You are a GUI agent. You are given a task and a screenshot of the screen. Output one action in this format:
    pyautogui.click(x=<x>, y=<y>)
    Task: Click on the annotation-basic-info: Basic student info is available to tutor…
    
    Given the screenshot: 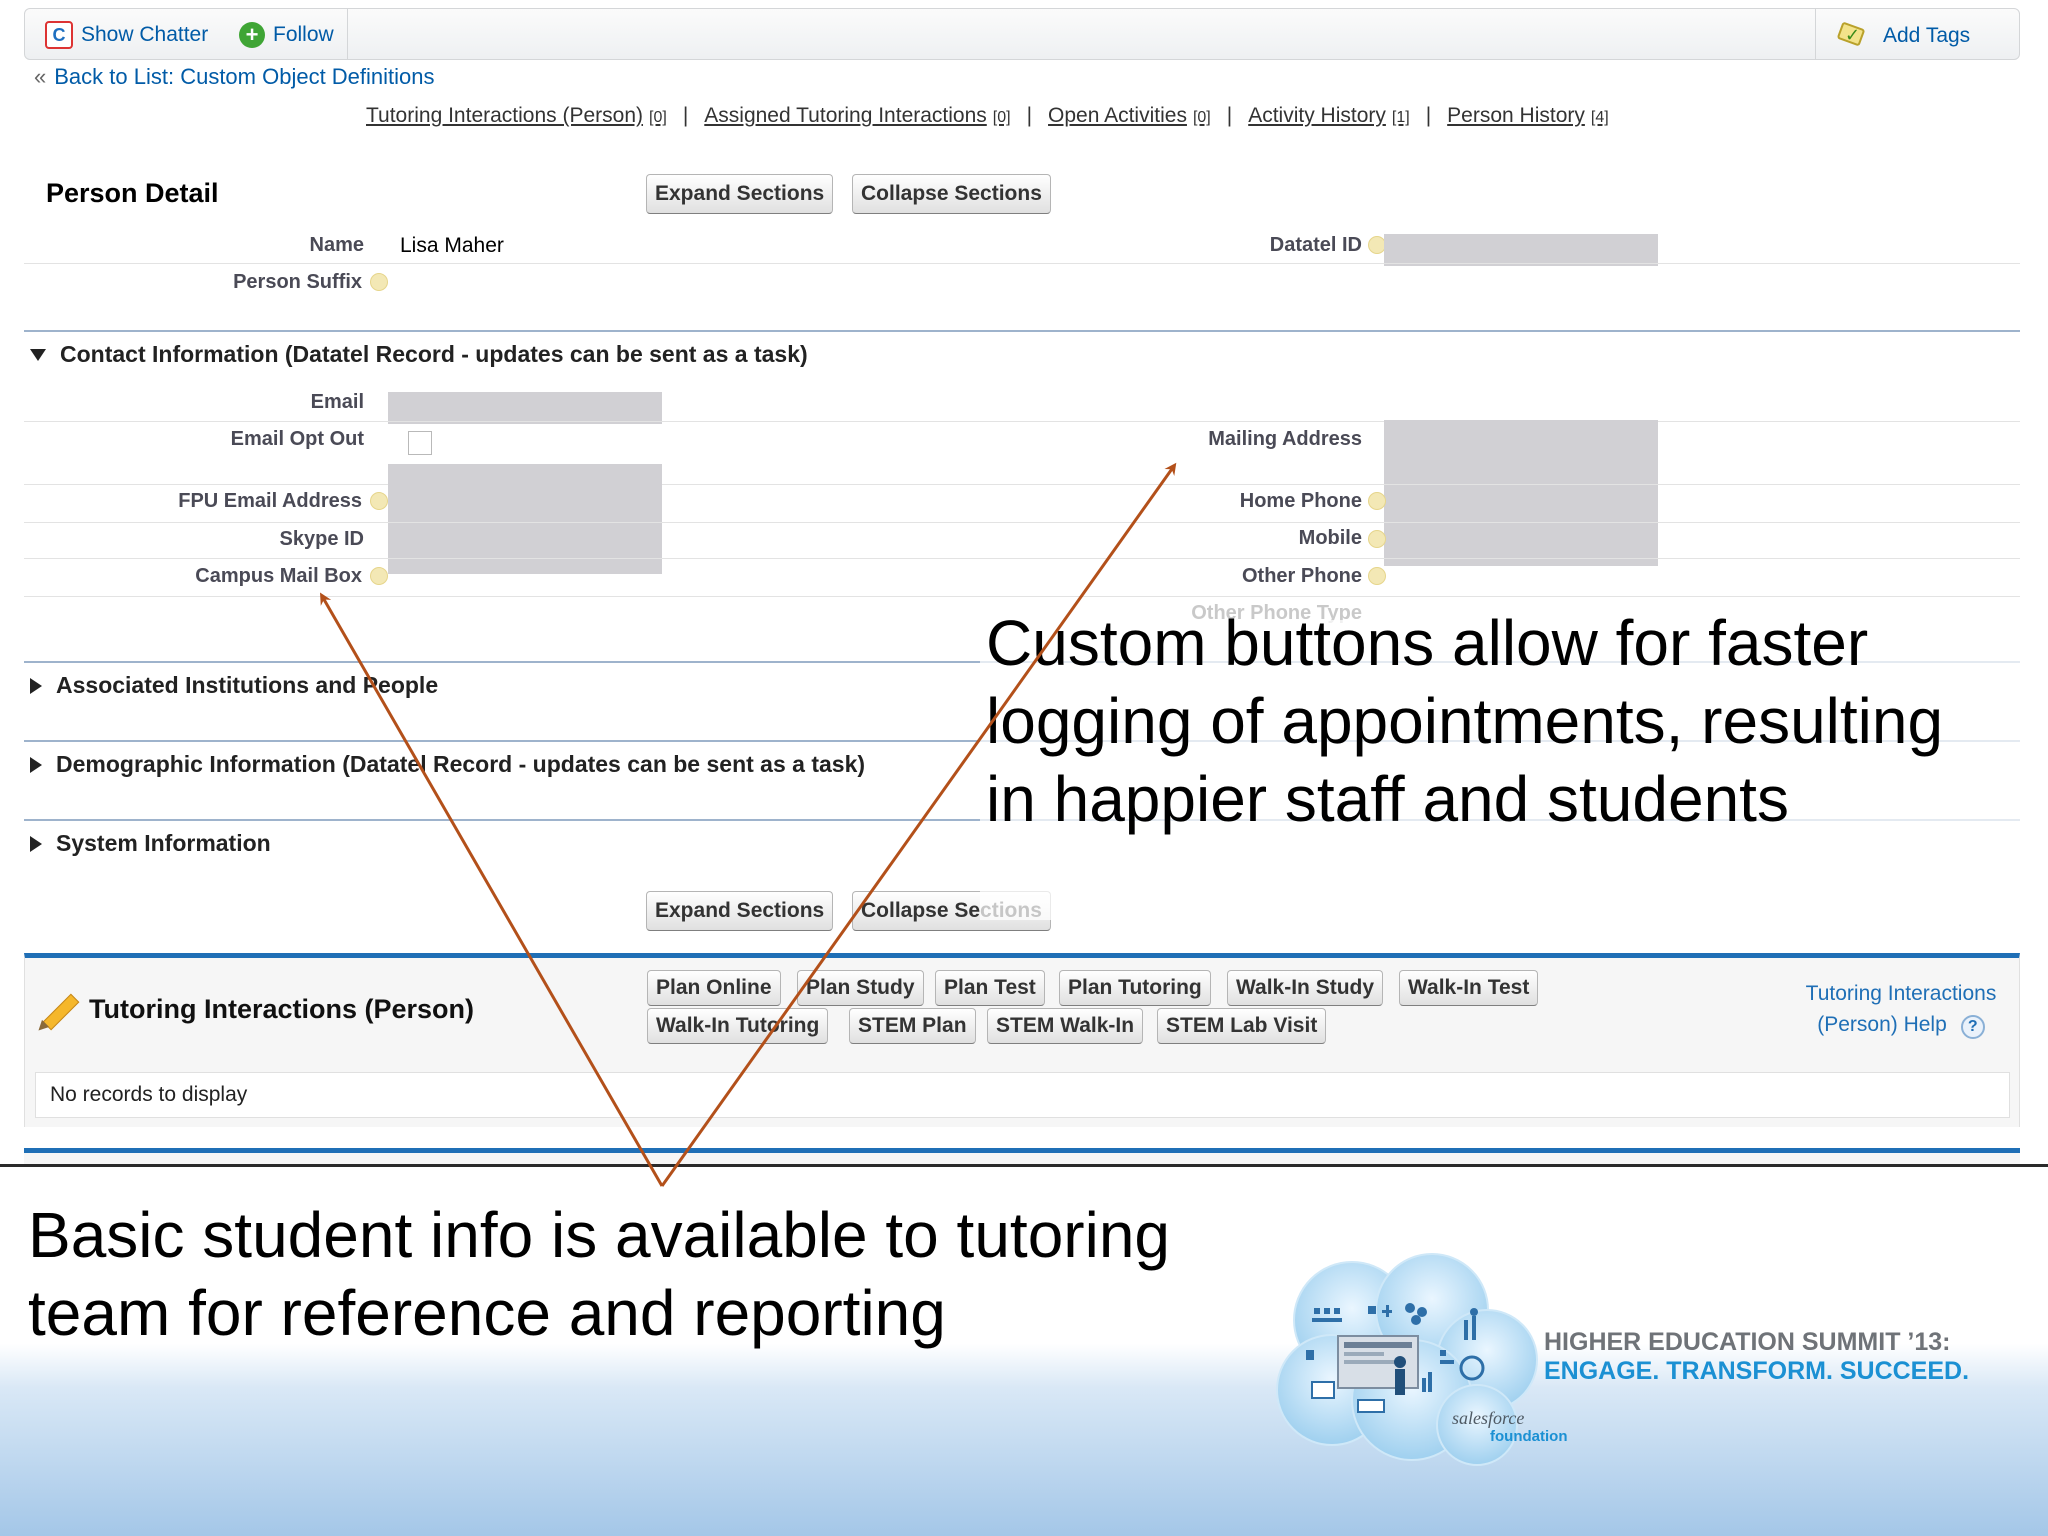 What is the action you would take?
    pyautogui.click(x=599, y=1274)
    